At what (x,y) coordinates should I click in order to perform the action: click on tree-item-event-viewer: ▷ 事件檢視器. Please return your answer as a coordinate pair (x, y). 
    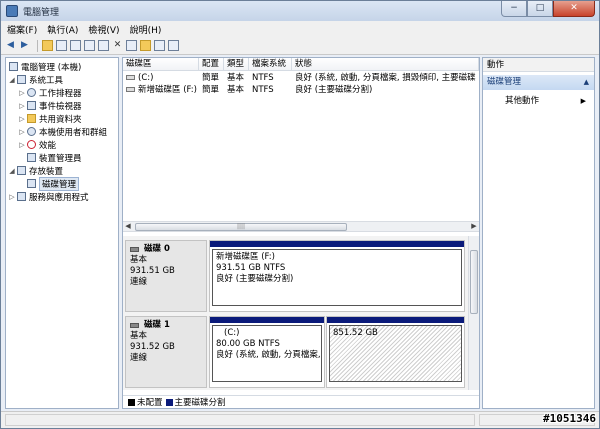
    Looking at the image, I should click on (50, 105).